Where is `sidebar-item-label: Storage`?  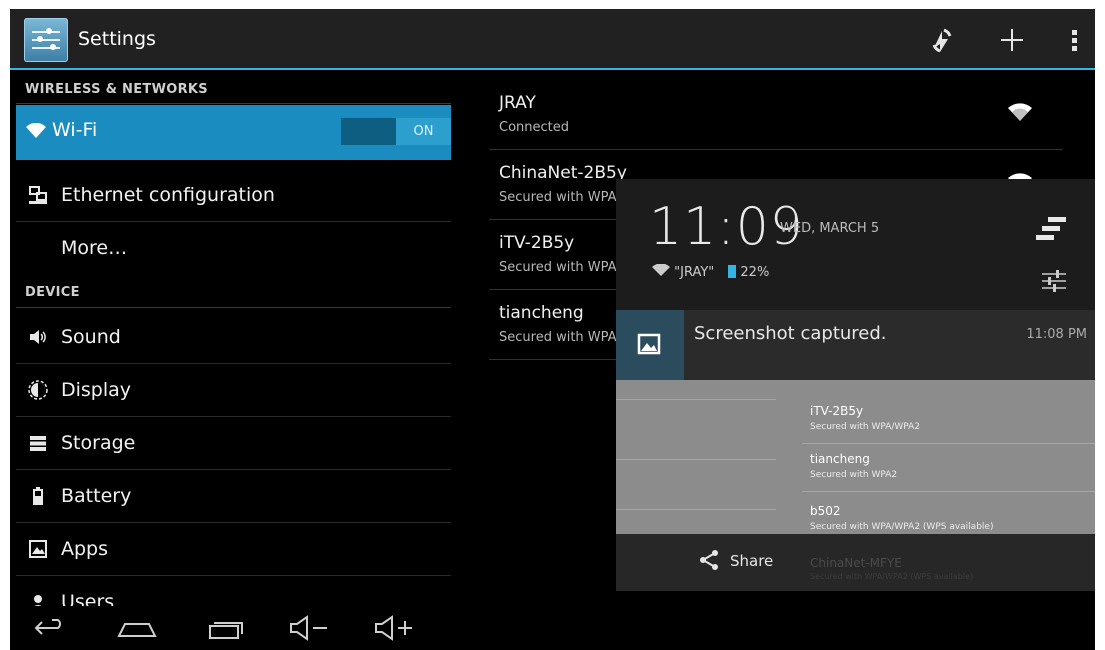 sidebar-item-label: Storage is located at coordinates (98, 443).